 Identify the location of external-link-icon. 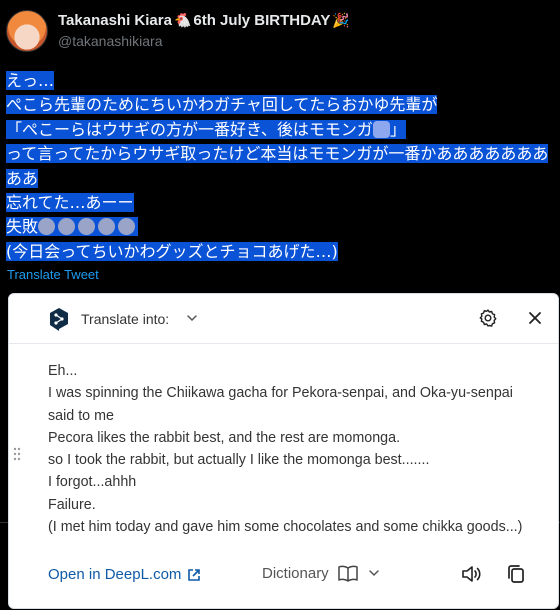
(194, 575).